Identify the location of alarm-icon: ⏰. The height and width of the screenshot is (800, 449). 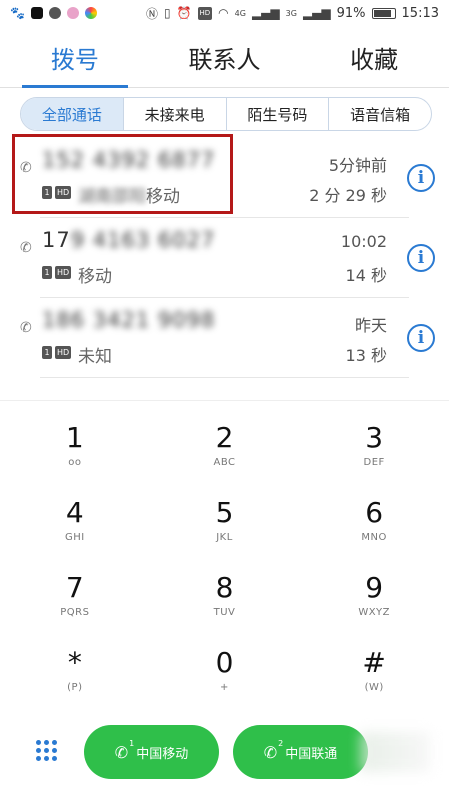
(184, 13).